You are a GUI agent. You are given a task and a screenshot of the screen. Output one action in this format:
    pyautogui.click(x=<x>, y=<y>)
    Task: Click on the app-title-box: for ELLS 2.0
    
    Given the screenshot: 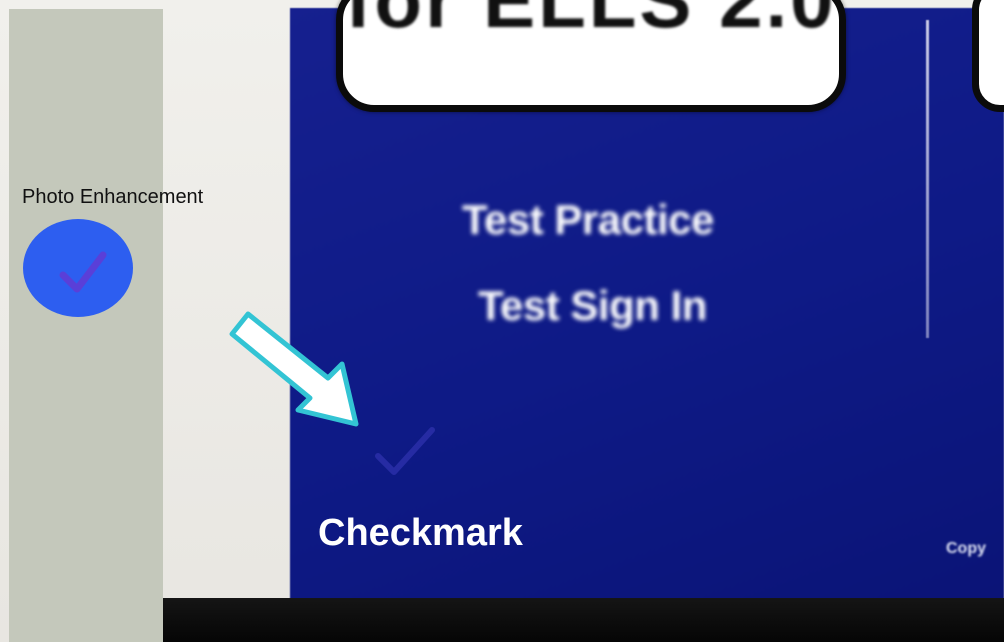 What is the action you would take?
    pyautogui.click(x=591, y=56)
    